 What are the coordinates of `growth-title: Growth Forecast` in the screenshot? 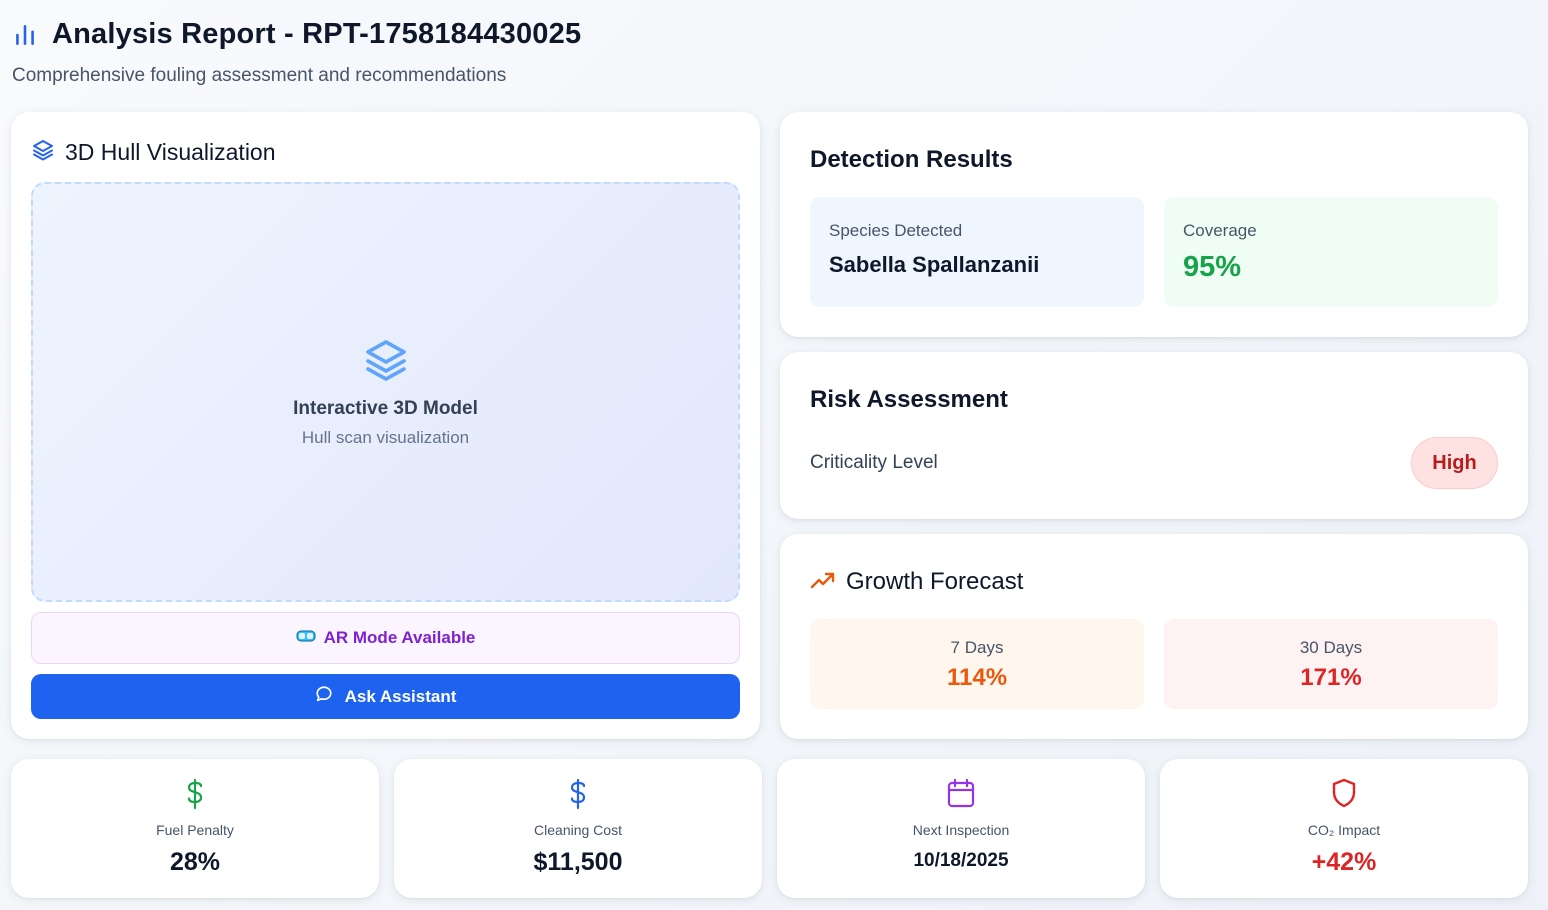 It's located at (935, 581).